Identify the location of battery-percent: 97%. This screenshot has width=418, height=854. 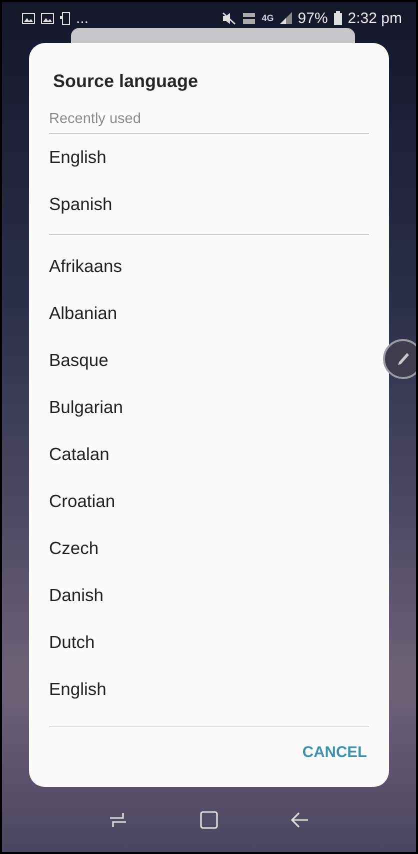
(313, 18).